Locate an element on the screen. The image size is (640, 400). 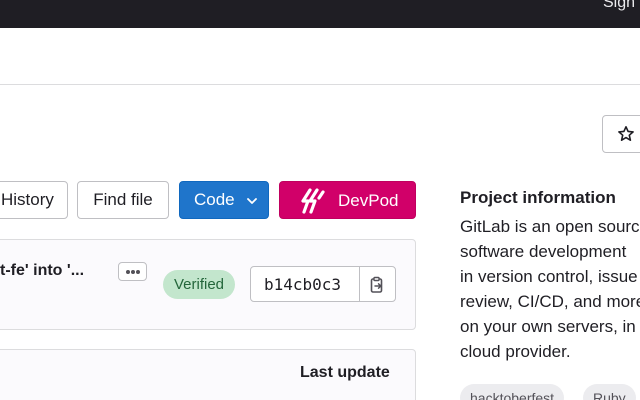
topic-badge-ruby: Ruby is located at coordinates (609, 392).